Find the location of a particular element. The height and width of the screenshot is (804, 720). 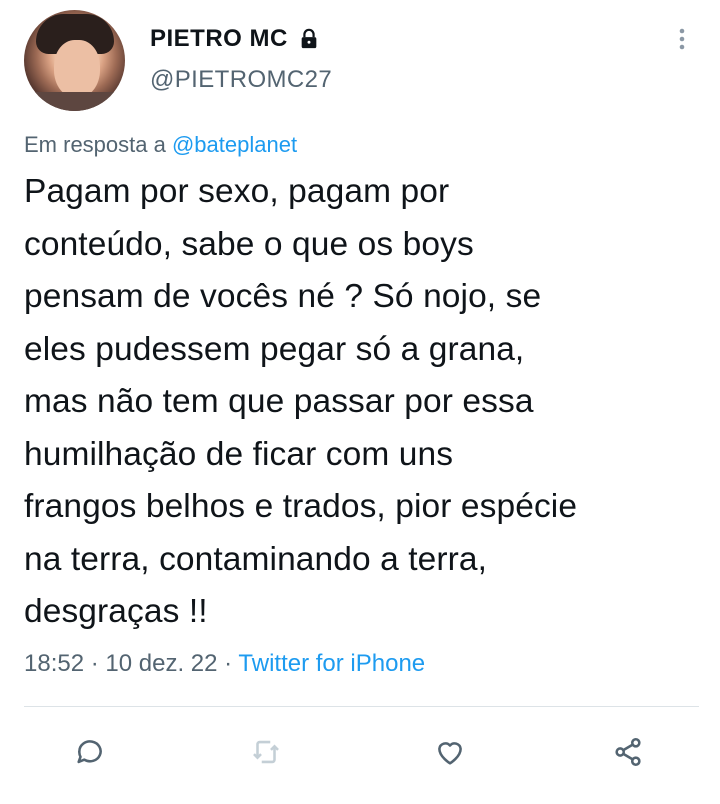

retweet-icon is located at coordinates (266, 752).